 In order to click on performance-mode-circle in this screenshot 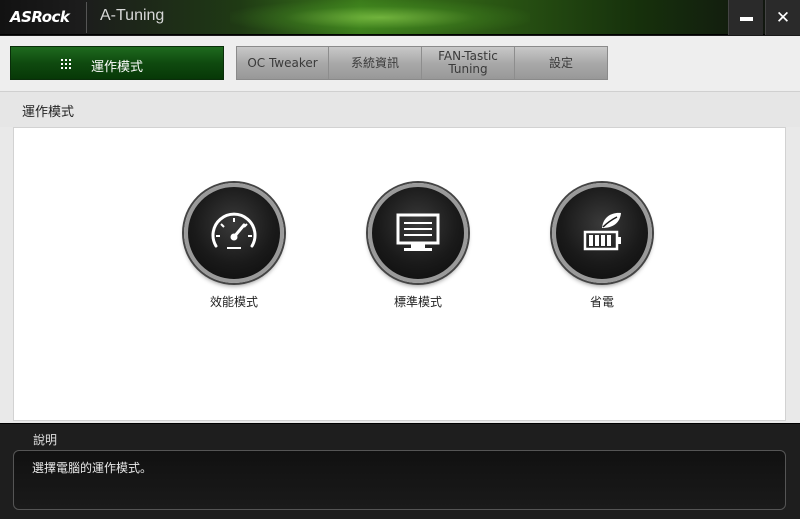, I will do `click(234, 233)`.